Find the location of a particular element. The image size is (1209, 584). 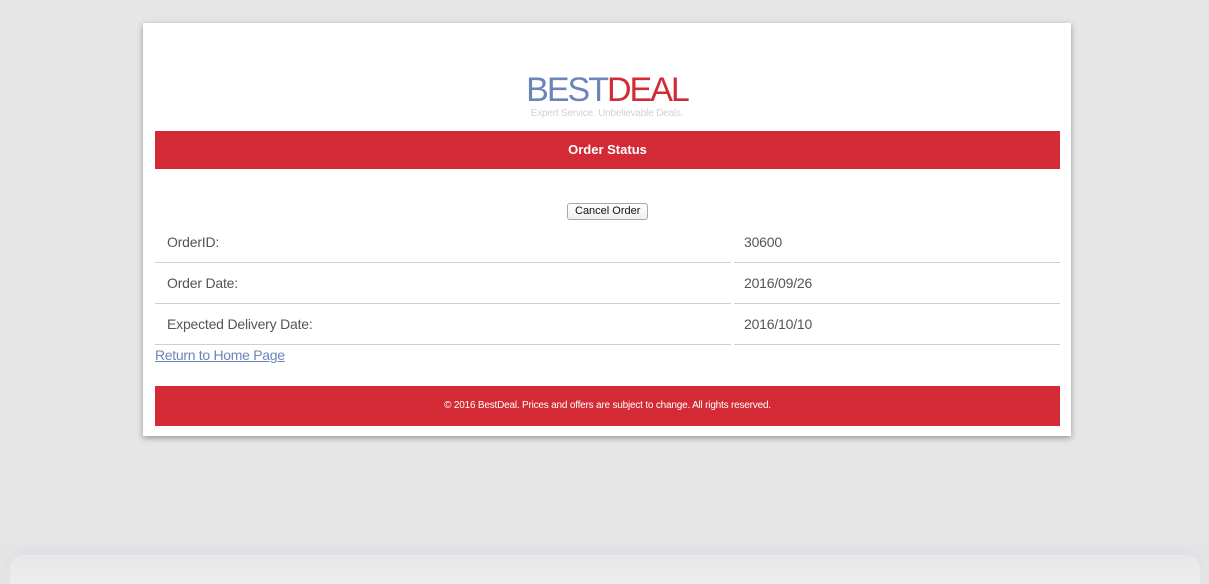

page-title: Order Status is located at coordinates (607, 149).